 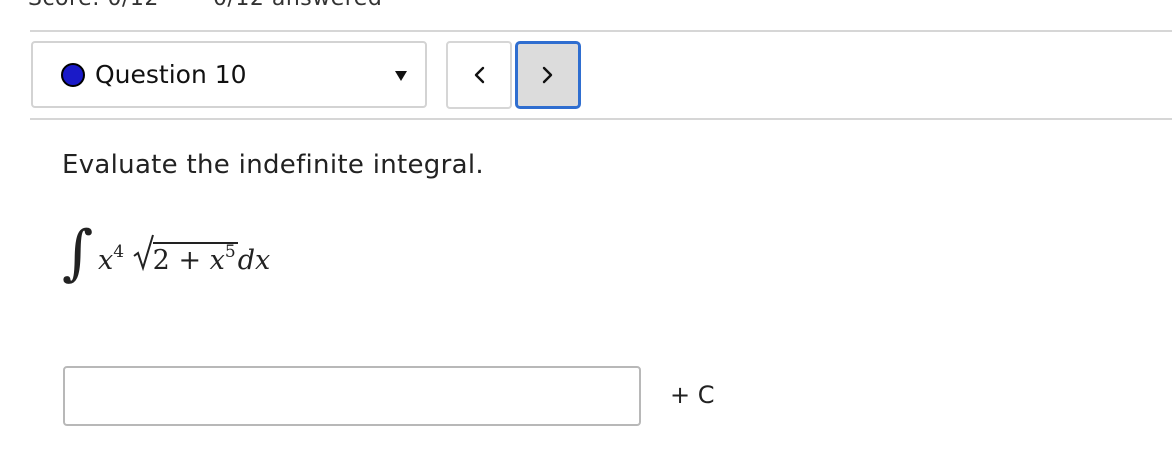 I want to click on previous-question-button, so click(x=479, y=75).